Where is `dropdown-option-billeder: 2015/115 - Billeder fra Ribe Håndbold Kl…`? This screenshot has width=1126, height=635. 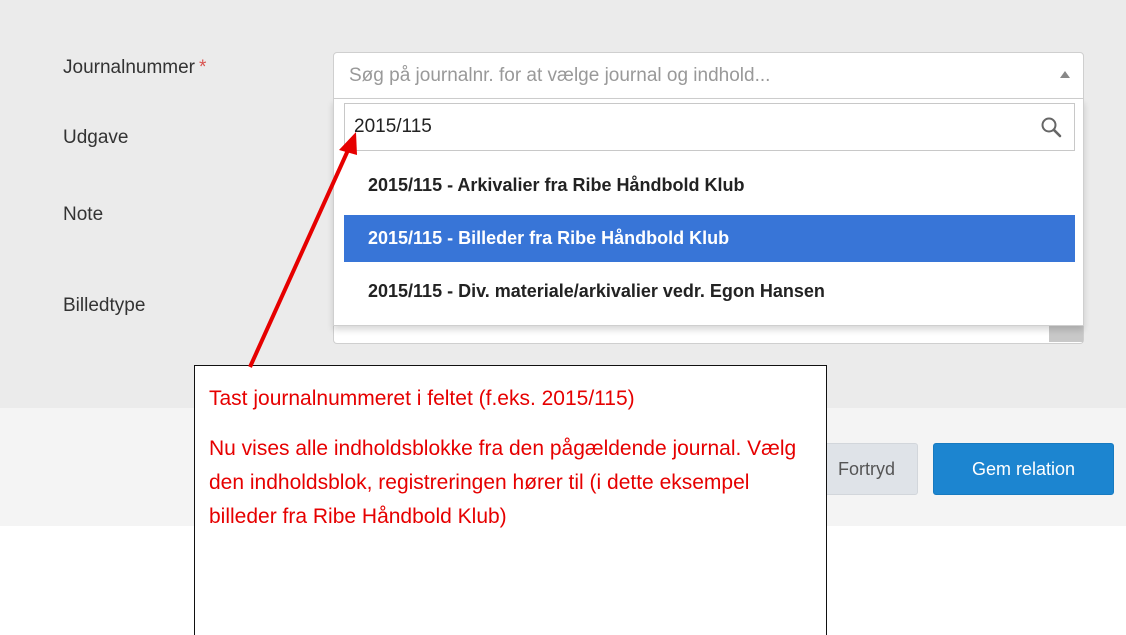 dropdown-option-billeder: 2015/115 - Billeder fra Ribe Håndbold Kl… is located at coordinates (709, 238).